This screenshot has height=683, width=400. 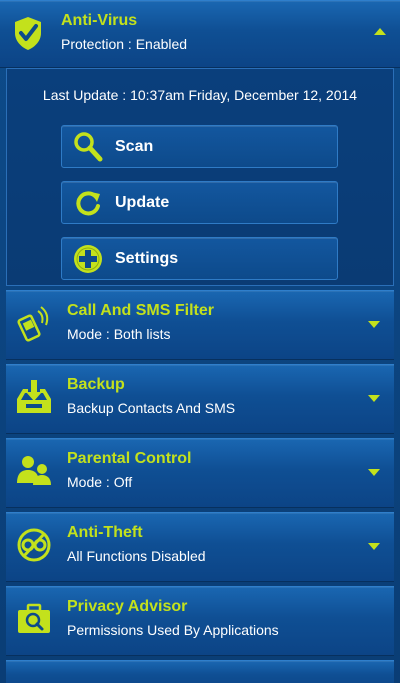 I want to click on family-icon, so click(x=34, y=471).